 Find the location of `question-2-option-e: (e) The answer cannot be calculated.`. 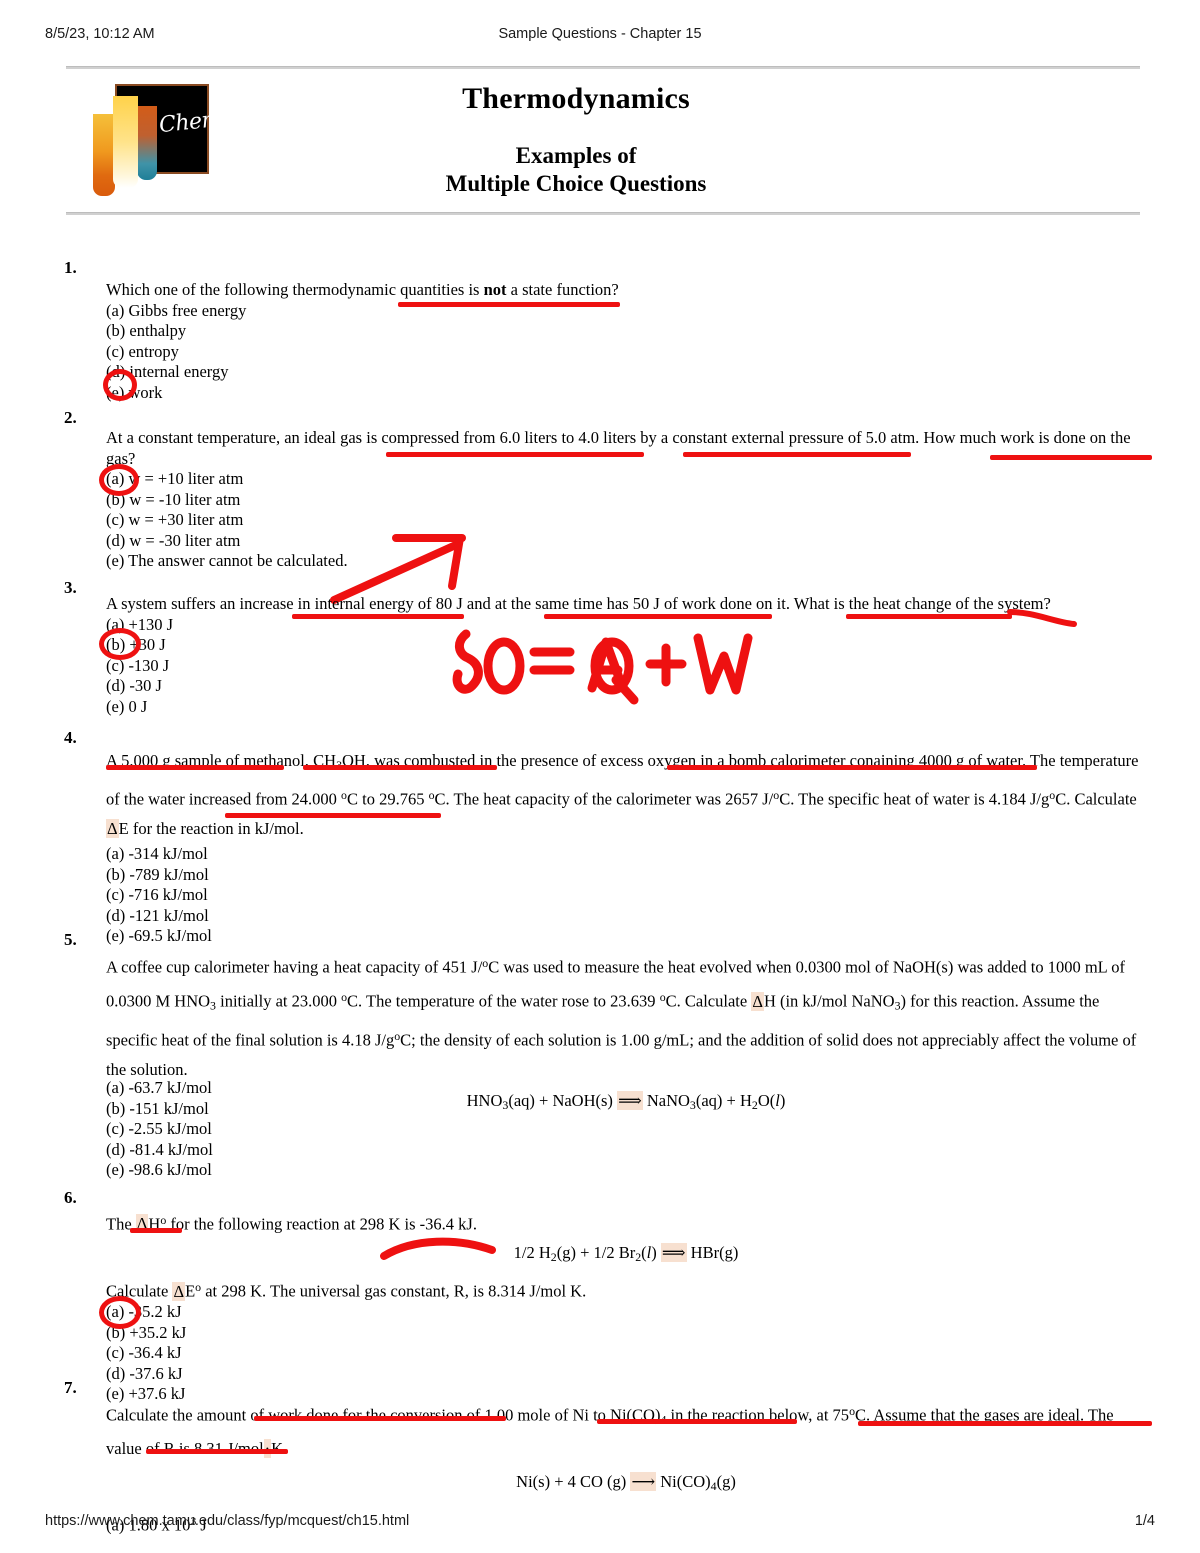

question-2-option-e: (e) The answer cannot be calculated. is located at coordinates (626, 561).